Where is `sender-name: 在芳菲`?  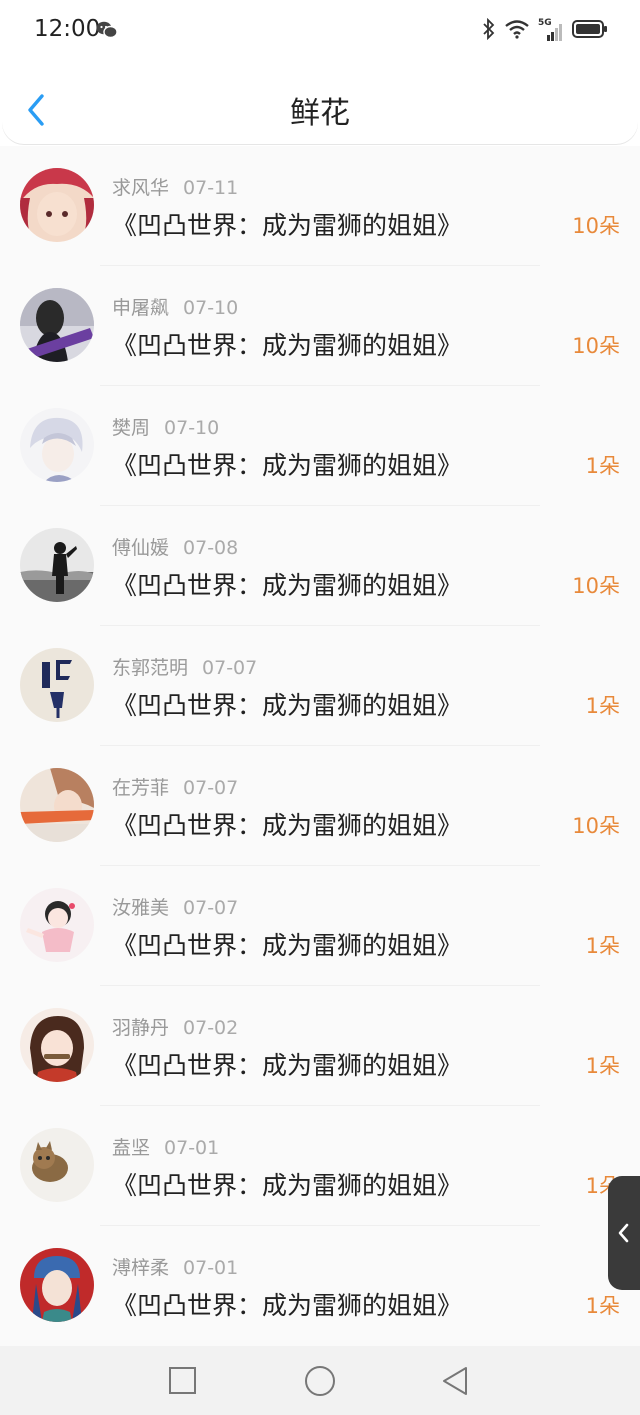
sender-name: 在芳菲 is located at coordinates (141, 788).